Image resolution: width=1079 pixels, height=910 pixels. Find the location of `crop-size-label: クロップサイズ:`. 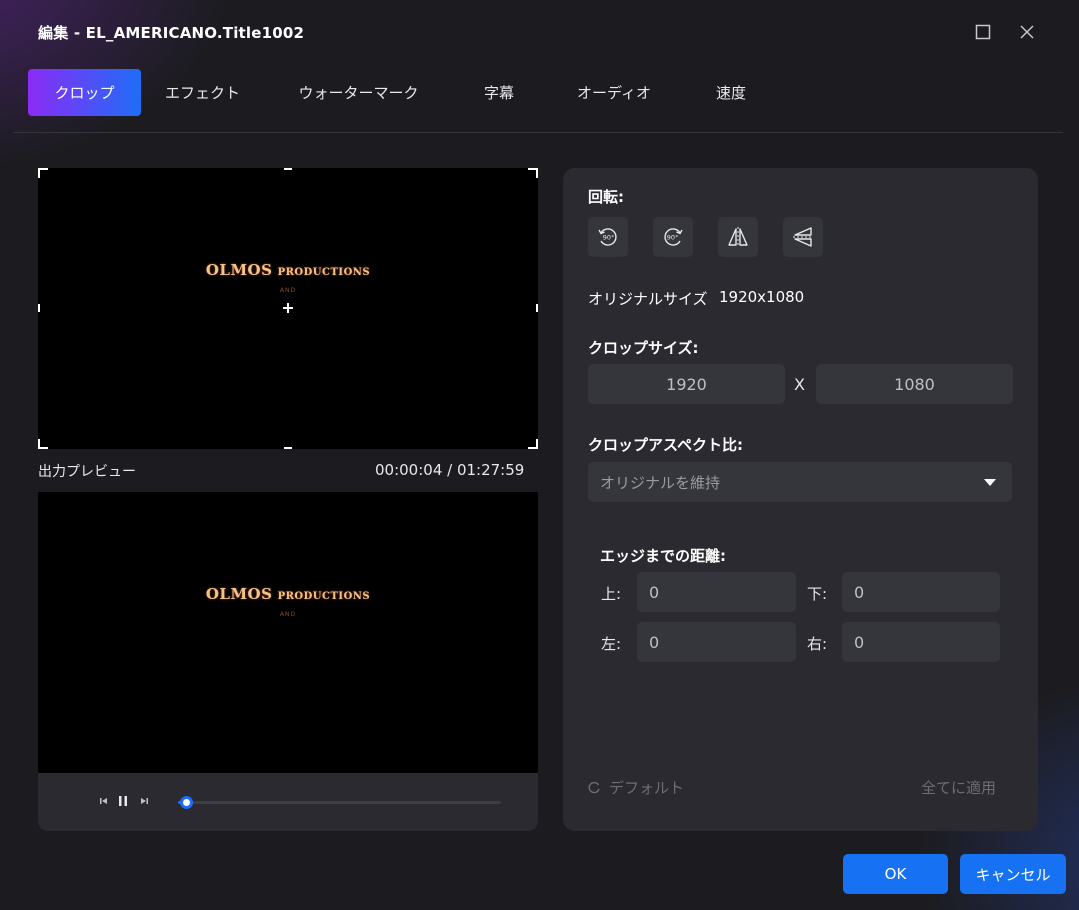

crop-size-label: クロップサイズ: is located at coordinates (643, 348).